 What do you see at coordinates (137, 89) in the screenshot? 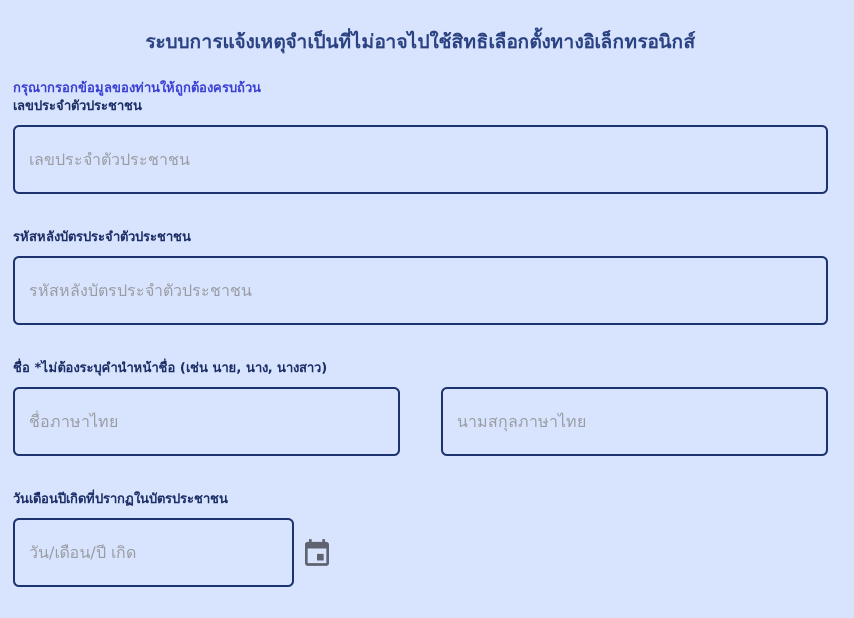
I see `instruction-text: กรุณากรอกข้อมูลของท่านให้ถูกต้องครบถ้วน` at bounding box center [137, 89].